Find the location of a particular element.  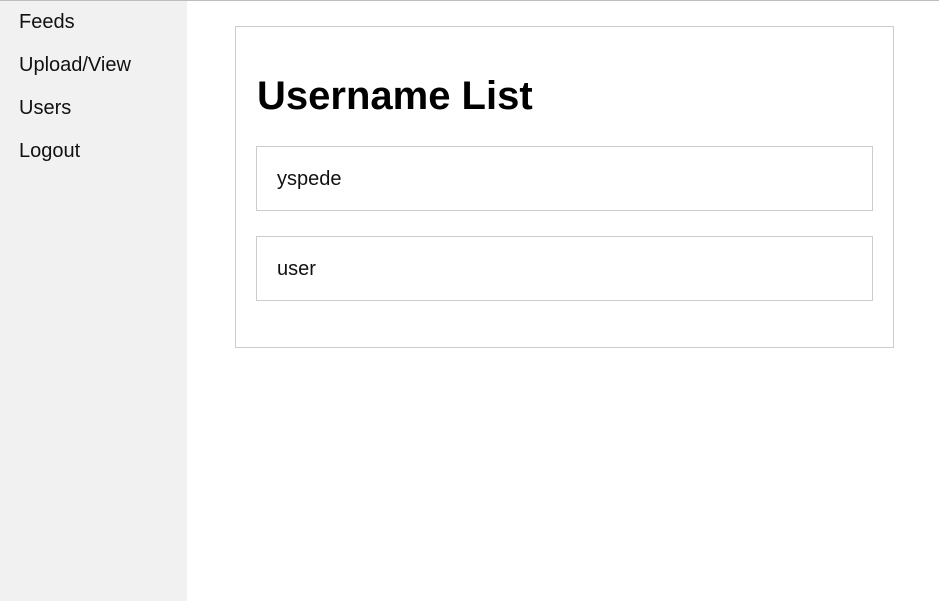

sidebar-item-users: Users is located at coordinates (45, 108).